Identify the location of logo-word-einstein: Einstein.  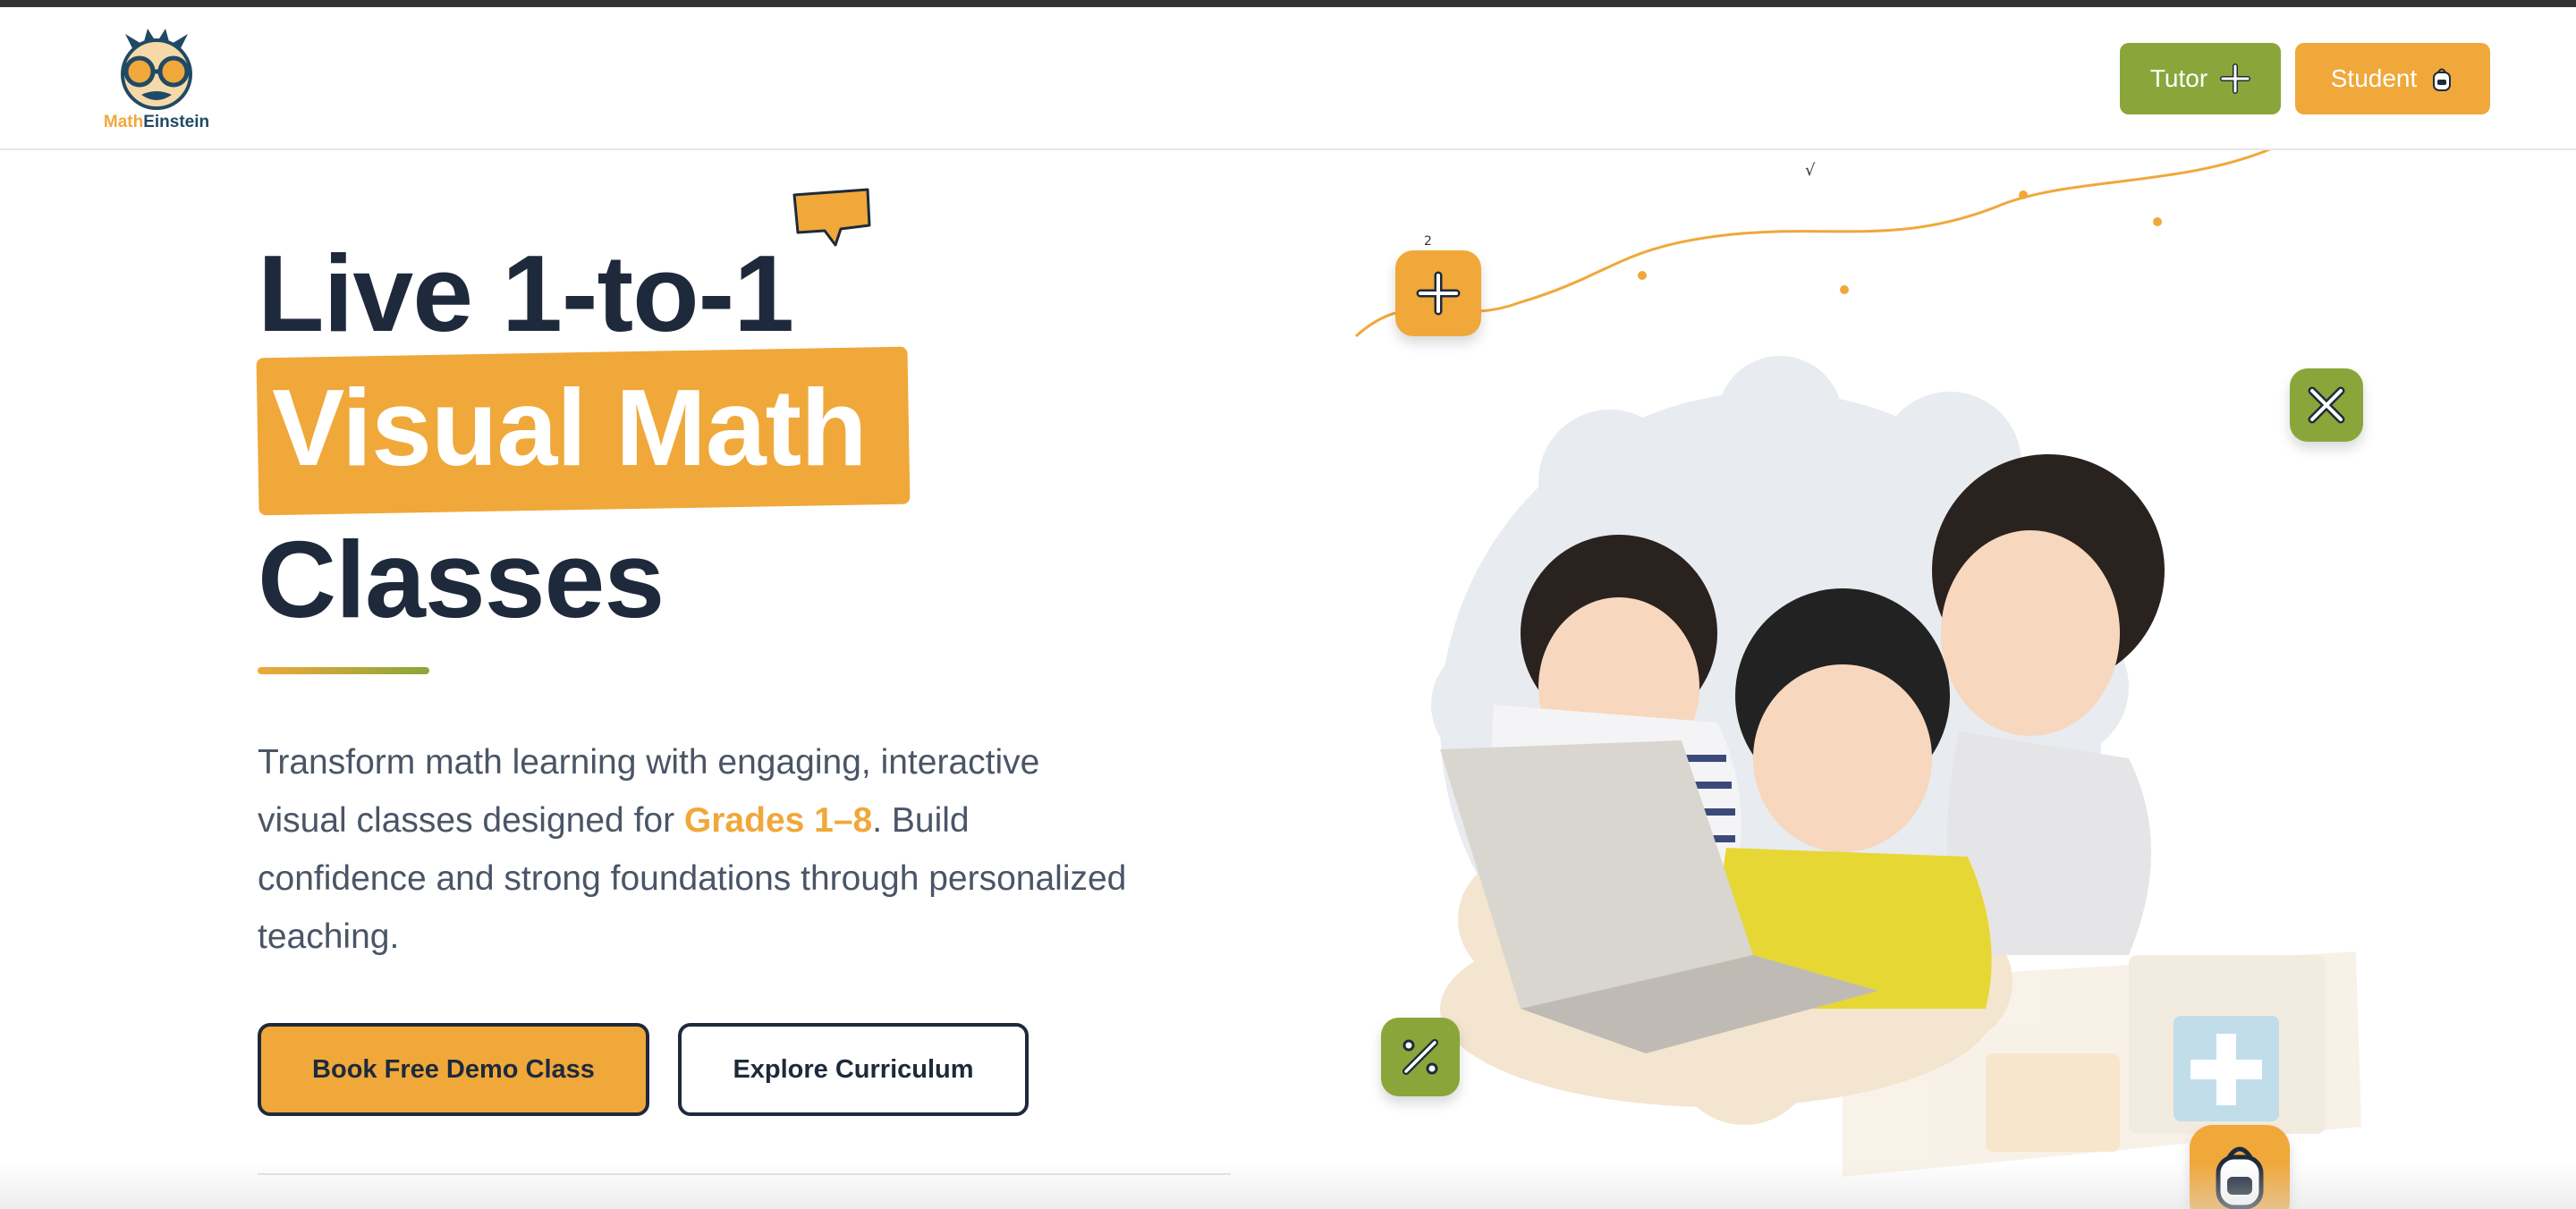
(176, 122).